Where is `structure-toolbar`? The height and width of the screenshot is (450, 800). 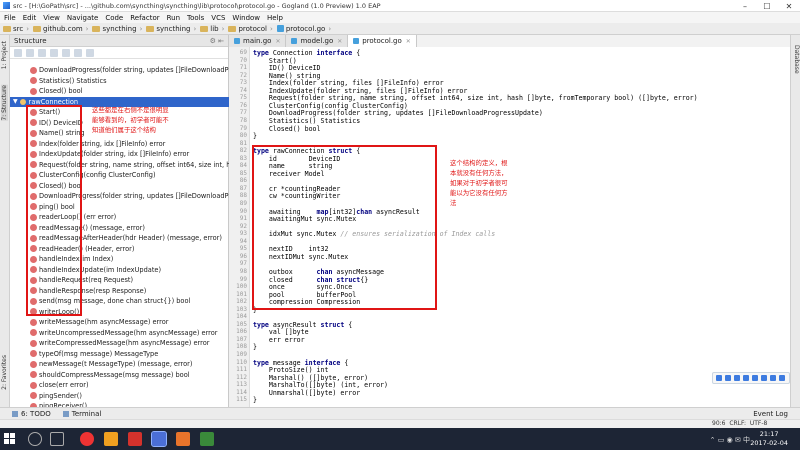
structure-toolbar is located at coordinates (119, 53).